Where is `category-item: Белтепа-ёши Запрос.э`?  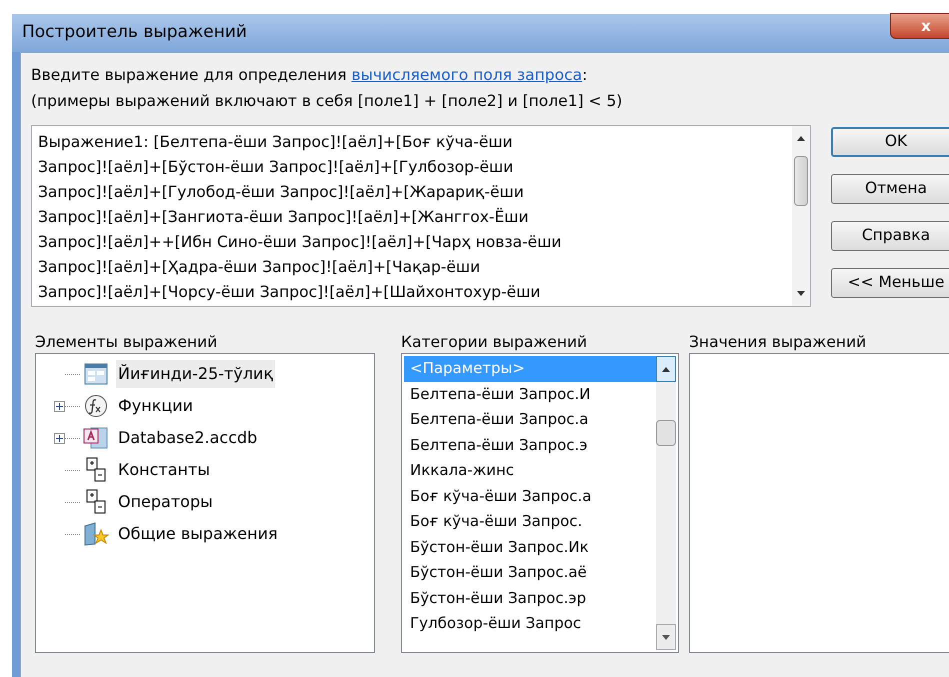
category-item: Белтепа-ёши Запрос.э is located at coordinates (530, 445).